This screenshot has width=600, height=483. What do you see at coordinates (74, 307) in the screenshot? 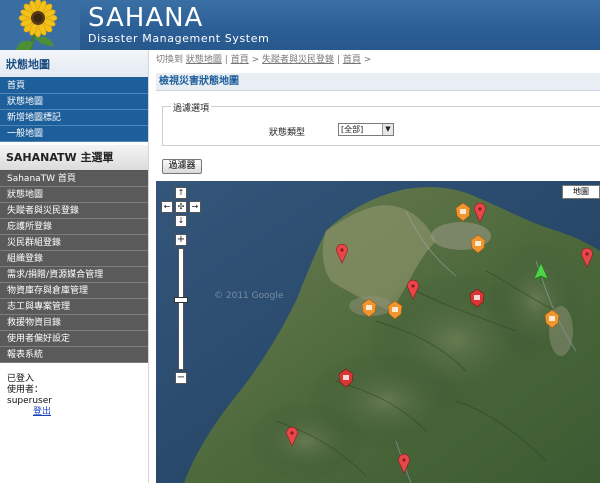
I see `sidebar-item-volunteers: 志工與專案管理` at bounding box center [74, 307].